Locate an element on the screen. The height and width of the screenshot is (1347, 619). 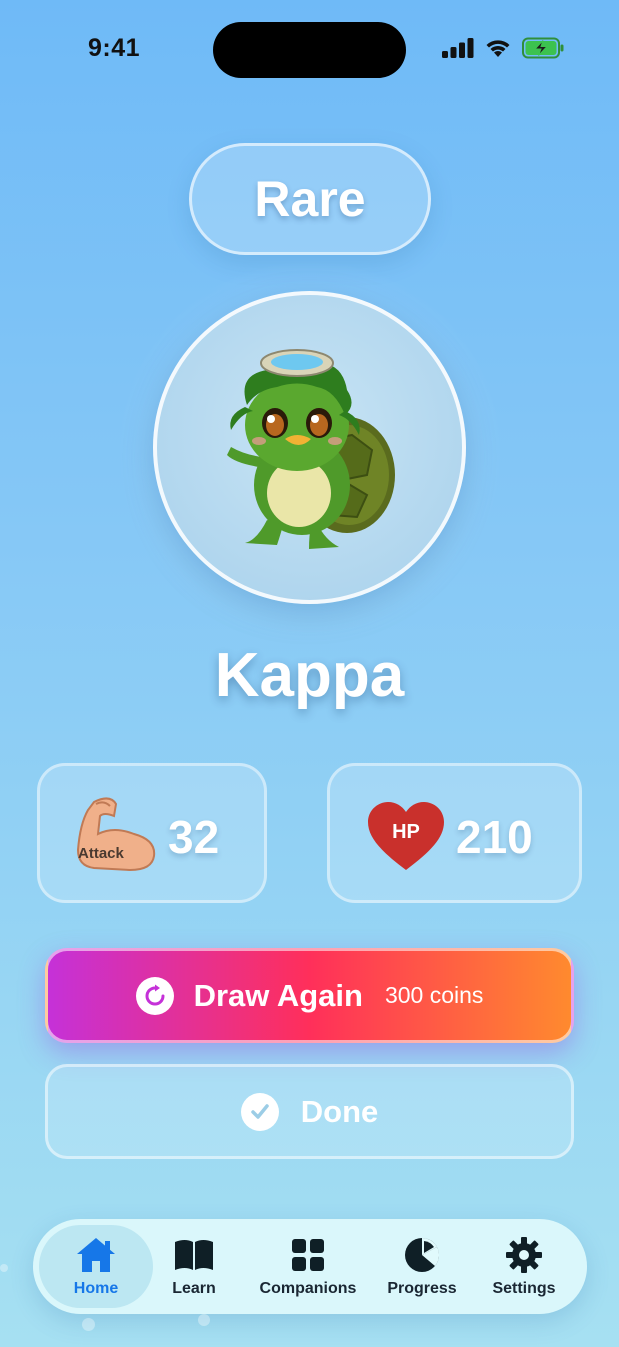
tab-companions: Companions is located at coordinates (308, 1266).